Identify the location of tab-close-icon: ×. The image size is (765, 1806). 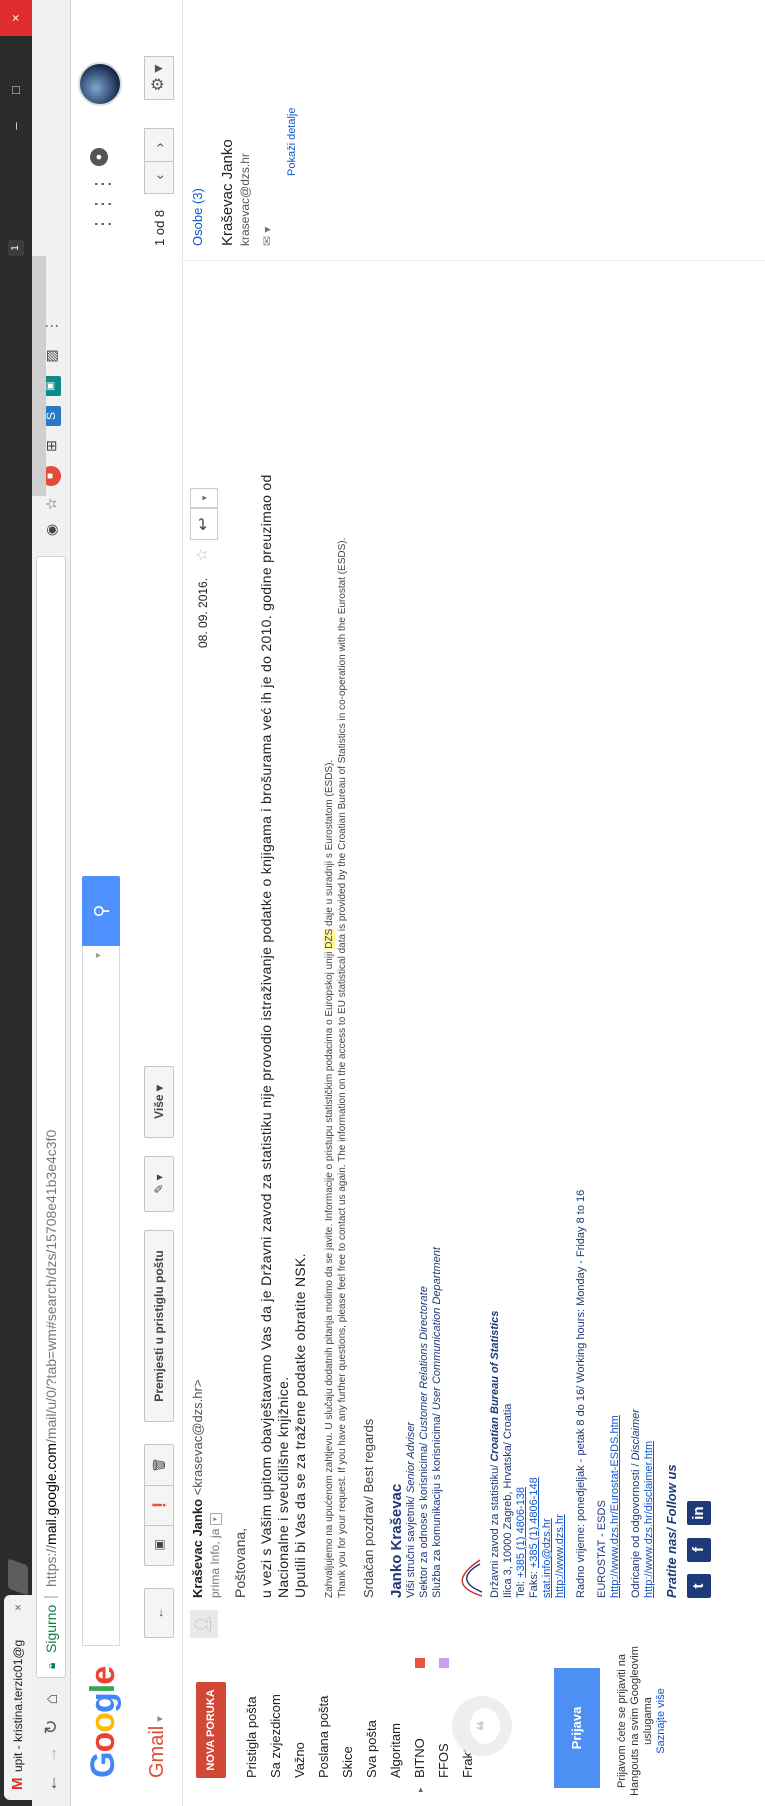
(18, 1607).